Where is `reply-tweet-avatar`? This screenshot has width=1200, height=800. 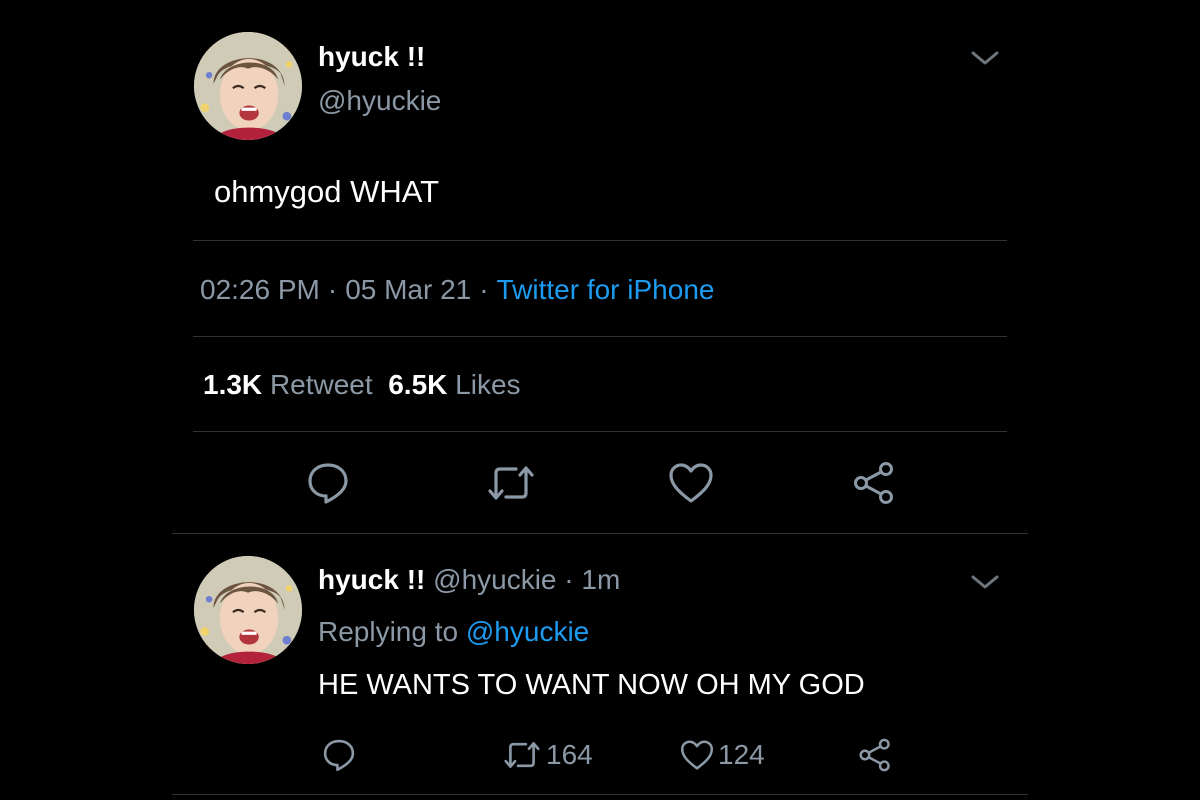 reply-tweet-avatar is located at coordinates (248, 610).